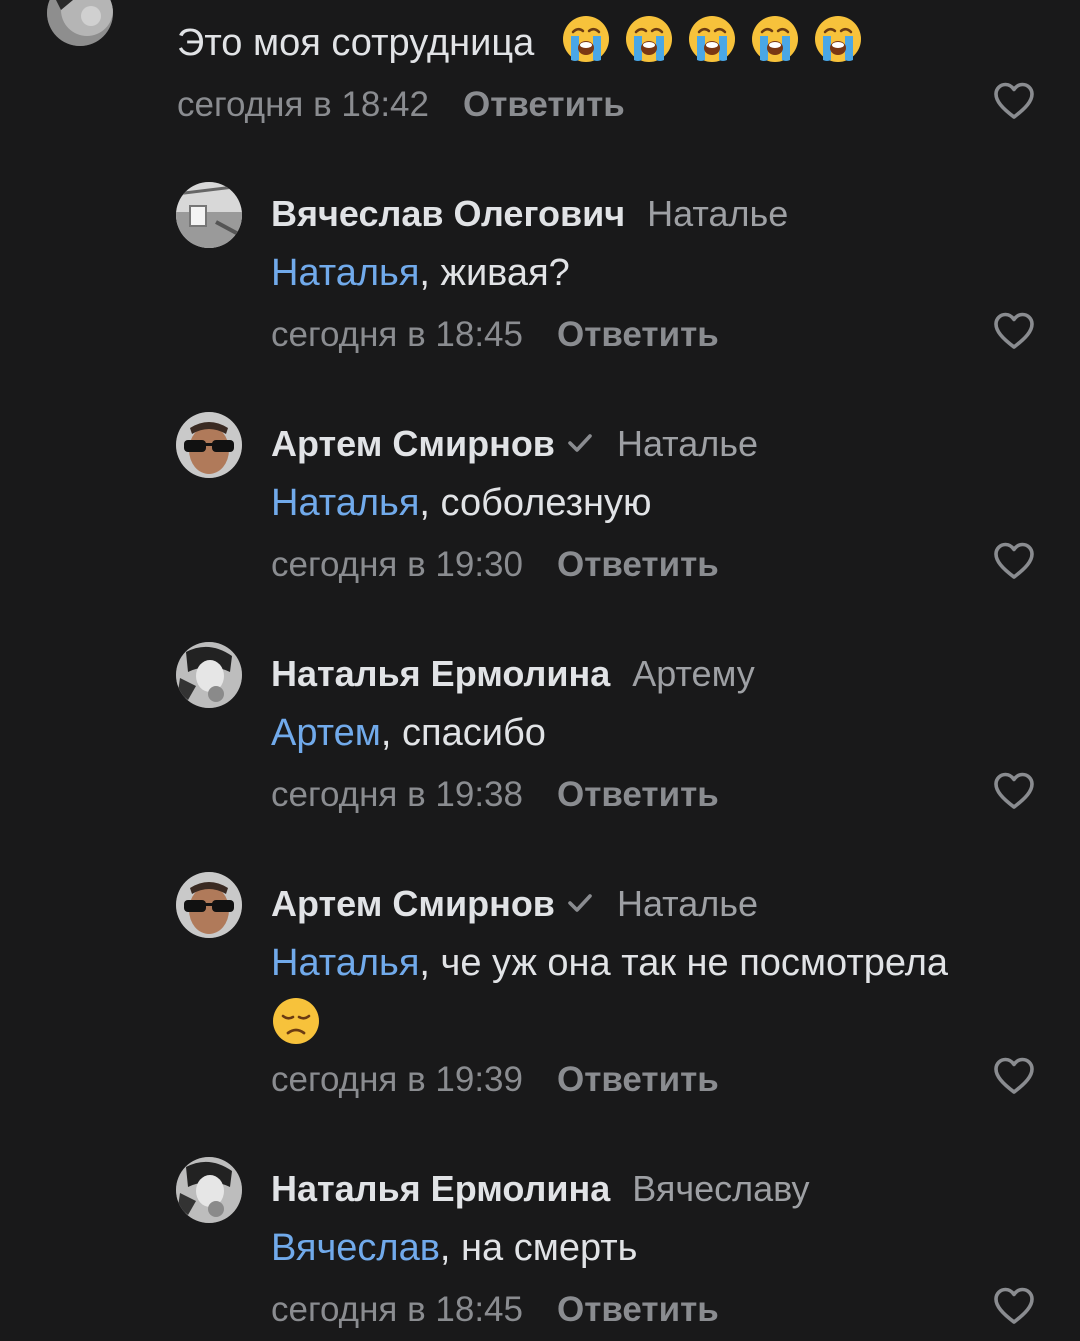  Describe the element at coordinates (397, 794) in the screenshot. I see `comment-date: сегодня в 19:38` at that location.